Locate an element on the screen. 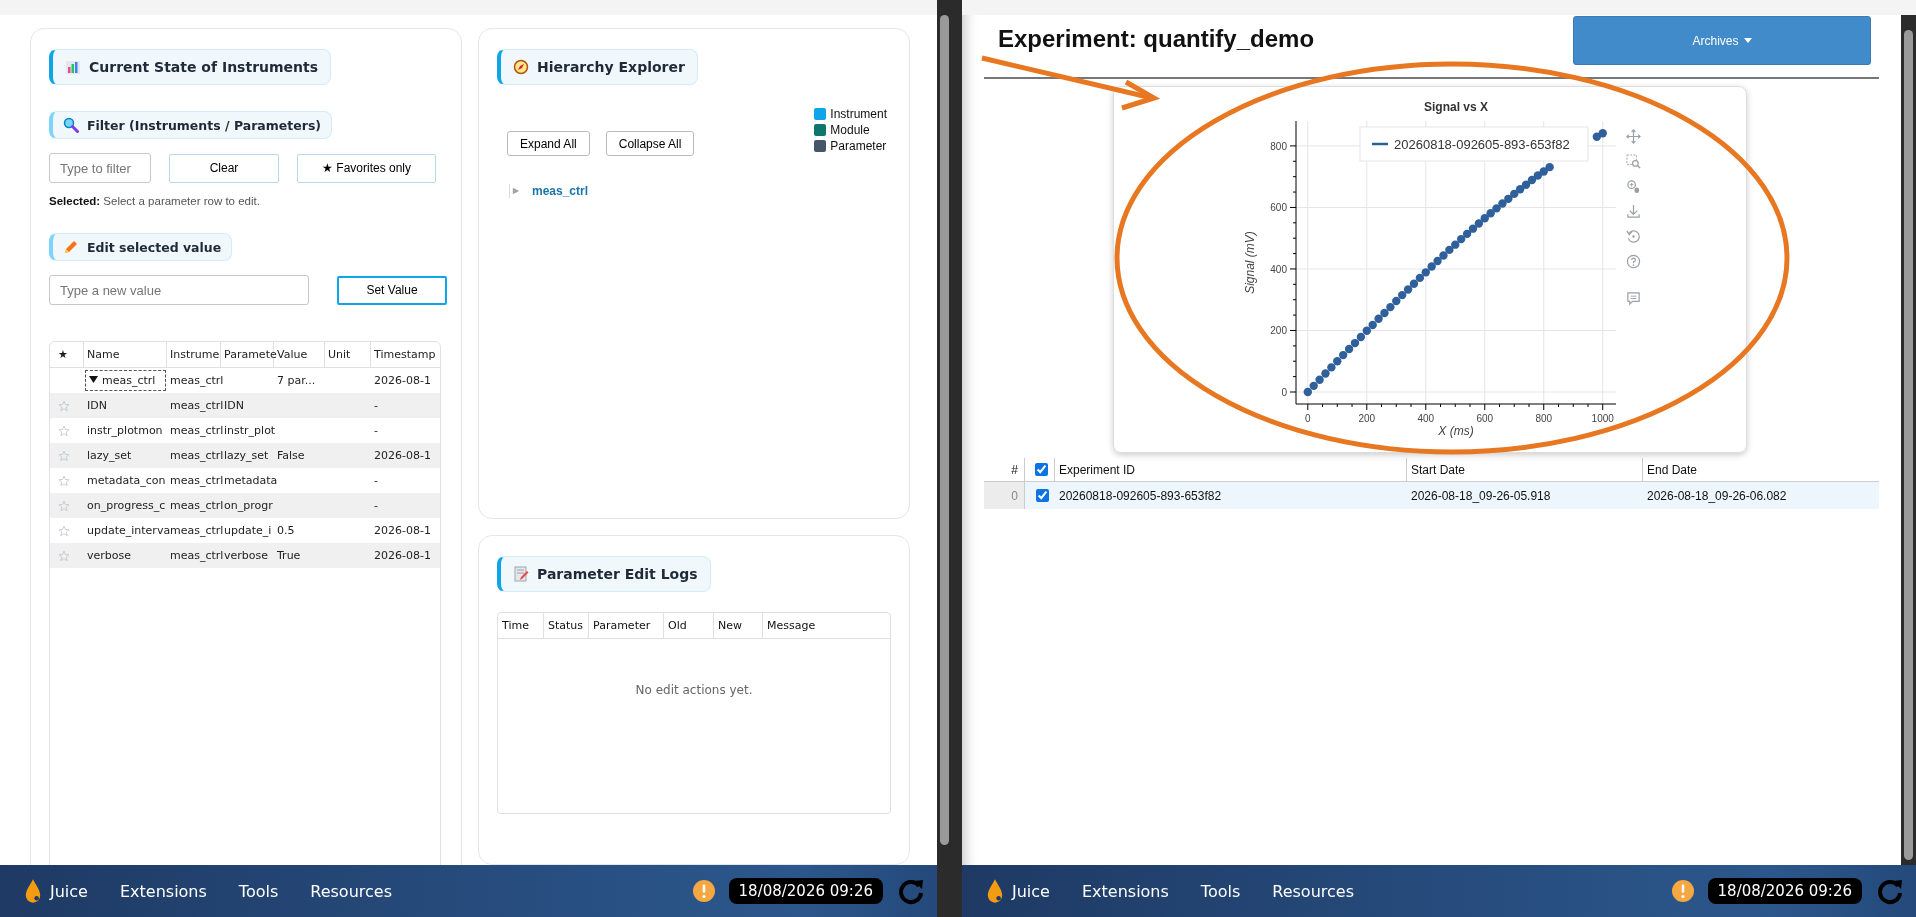 This screenshot has width=1916, height=917. expand-triangle-icon is located at coordinates (516, 191).